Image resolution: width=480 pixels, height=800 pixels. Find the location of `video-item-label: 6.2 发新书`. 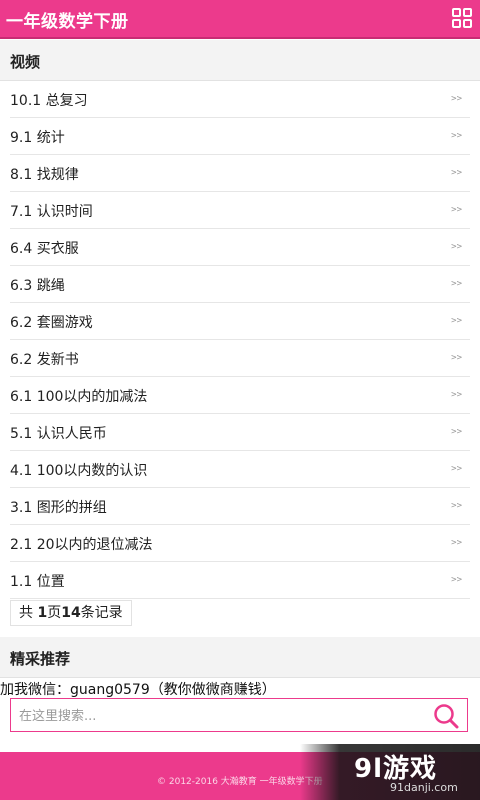

video-item-label: 6.2 发新书 is located at coordinates (44, 360).